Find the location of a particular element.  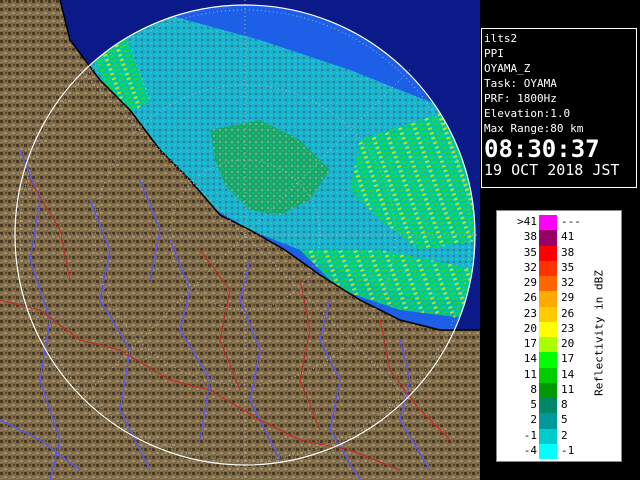

legend-row: -1 2 is located at coordinates (546, 436).